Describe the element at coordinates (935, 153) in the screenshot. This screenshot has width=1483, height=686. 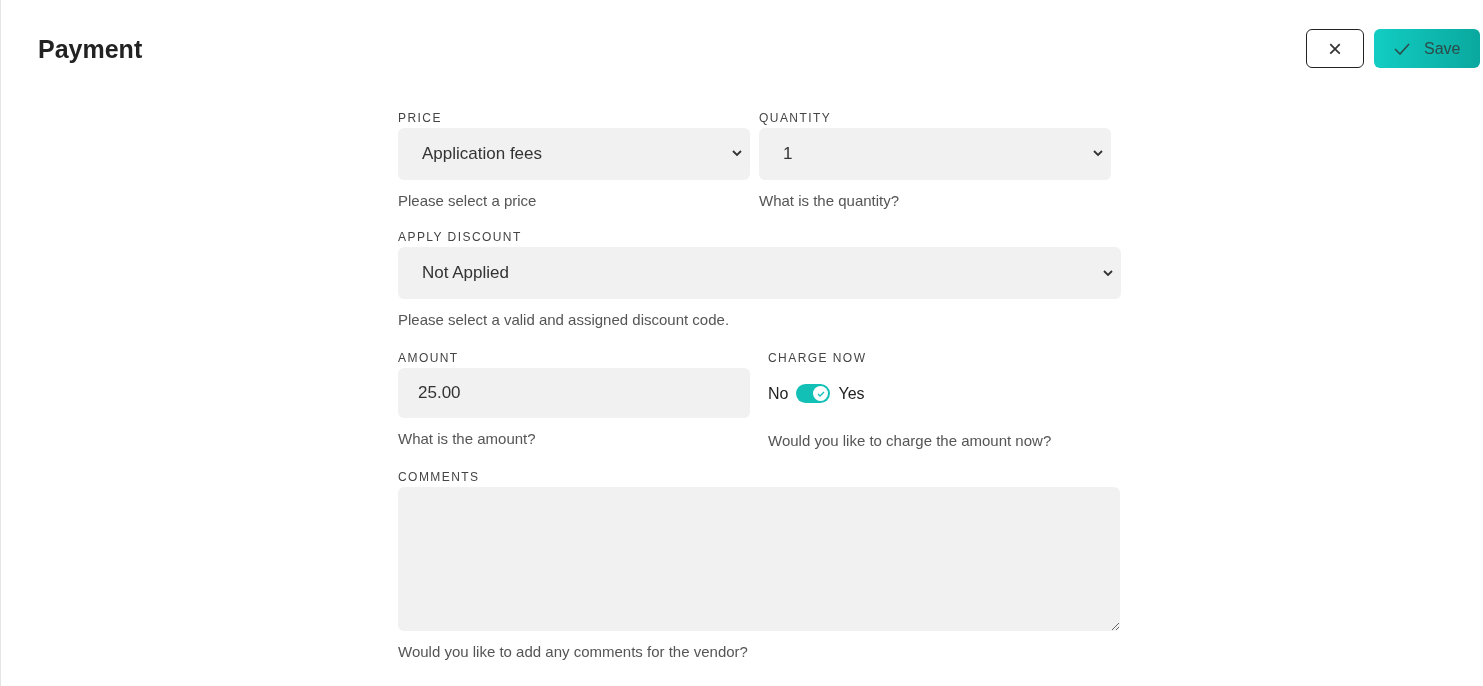
I see `select-field: 1` at that location.